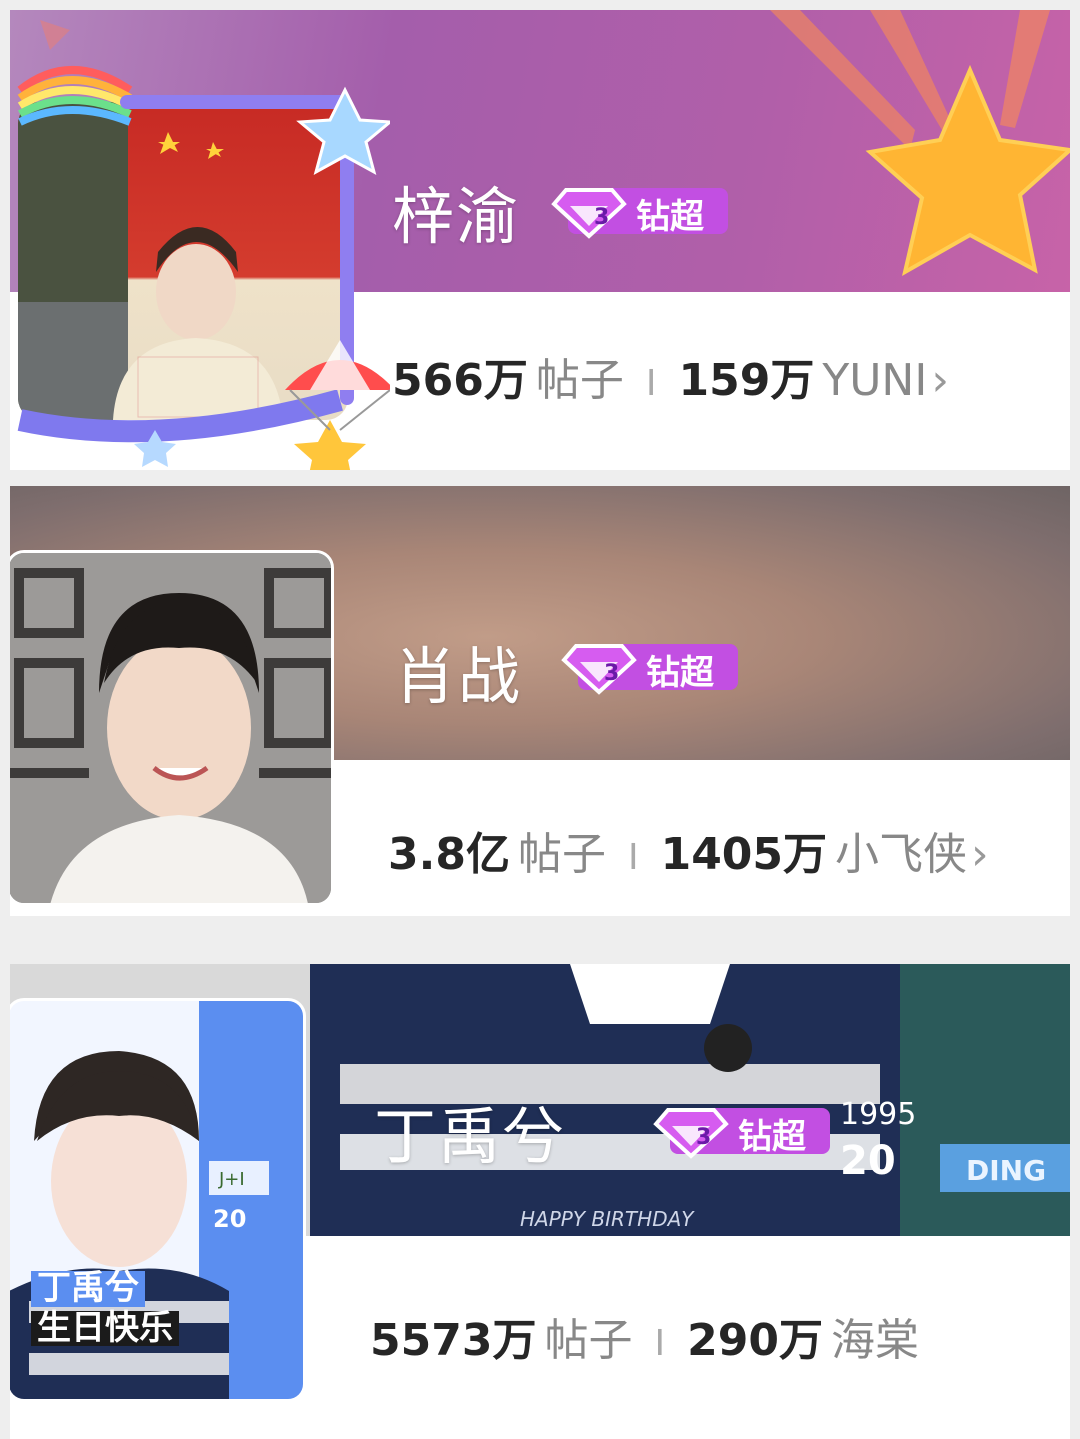 The image size is (1080, 1439). I want to click on banner-date: 20, so click(868, 1161).